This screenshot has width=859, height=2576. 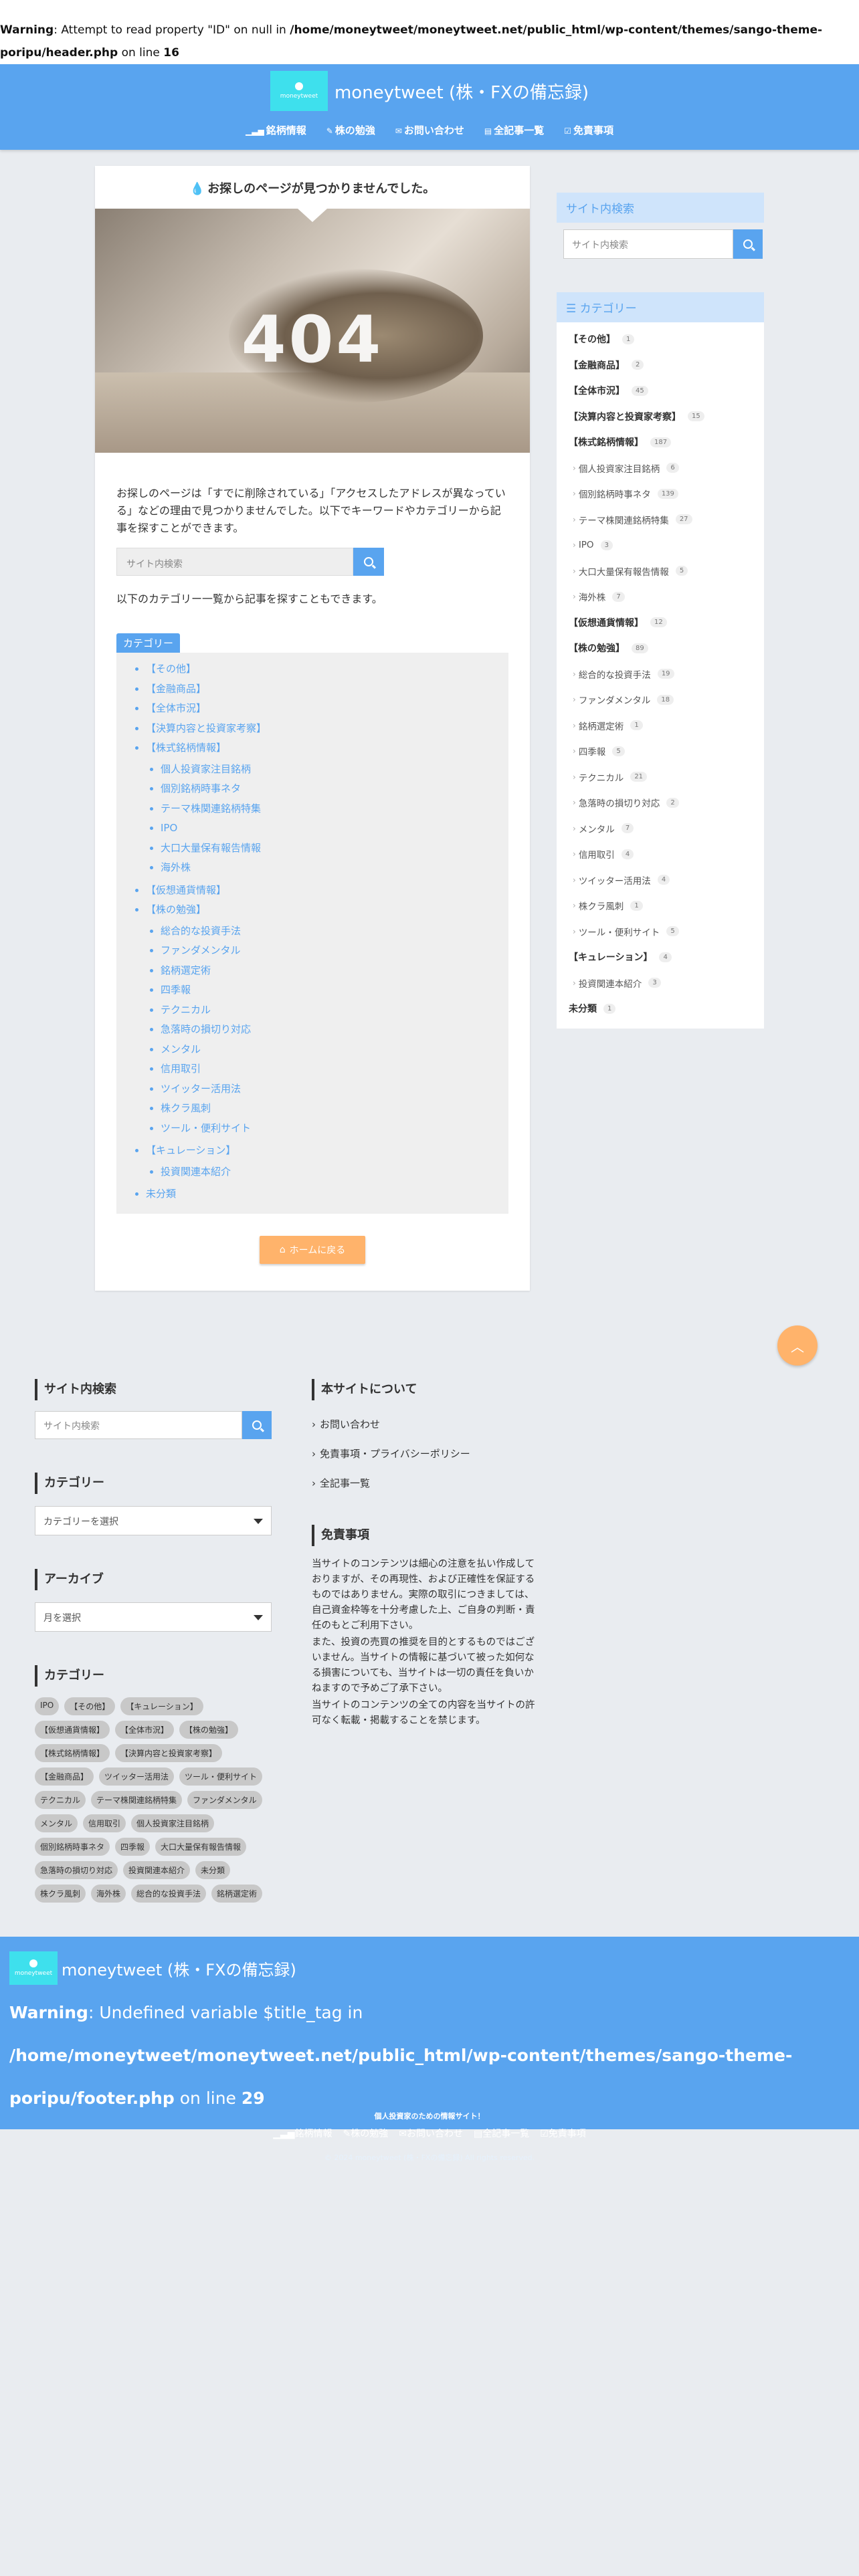 I want to click on sidebar-subcategory-item: › メンタル 7, so click(x=662, y=829).